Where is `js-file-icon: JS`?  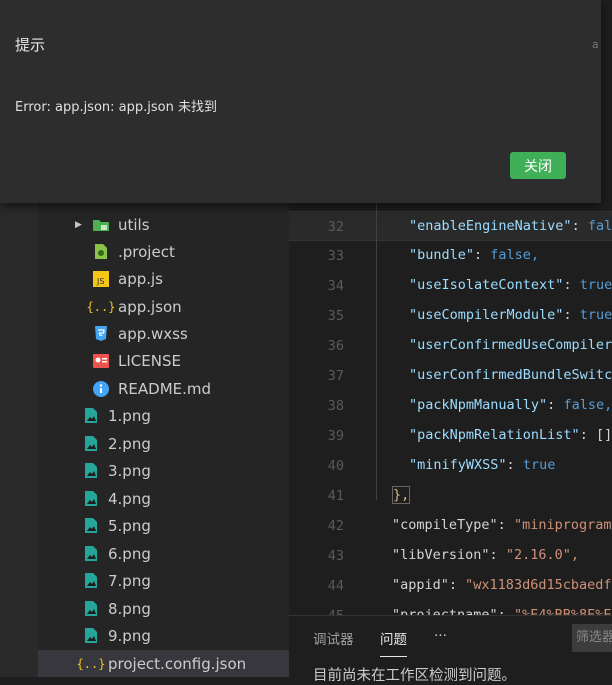
js-file-icon: JS is located at coordinates (101, 279).